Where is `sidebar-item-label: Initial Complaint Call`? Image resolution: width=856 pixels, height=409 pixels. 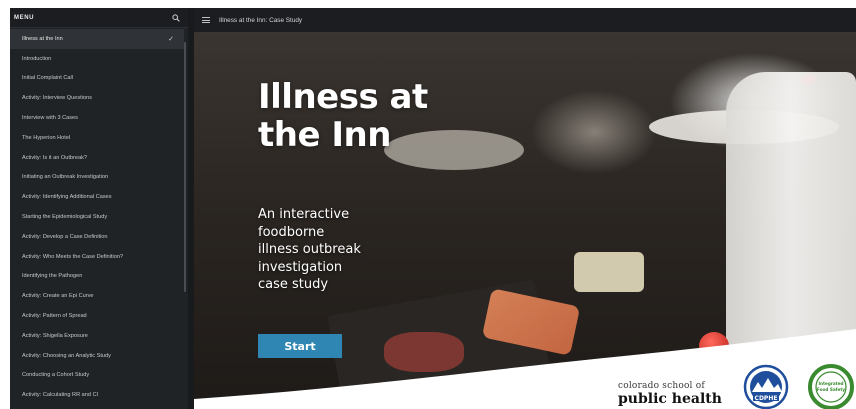 sidebar-item-label: Initial Complaint Call is located at coordinates (47, 78).